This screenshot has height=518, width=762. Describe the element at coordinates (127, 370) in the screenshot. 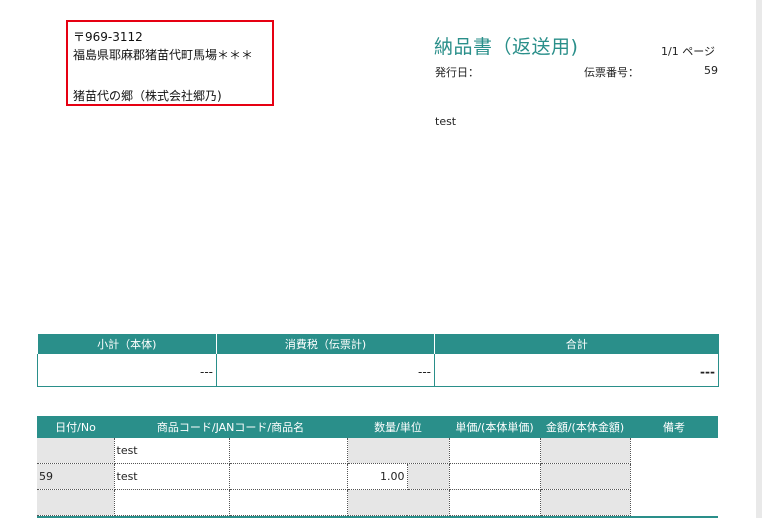

I see `subtotal-cell: ---` at that location.